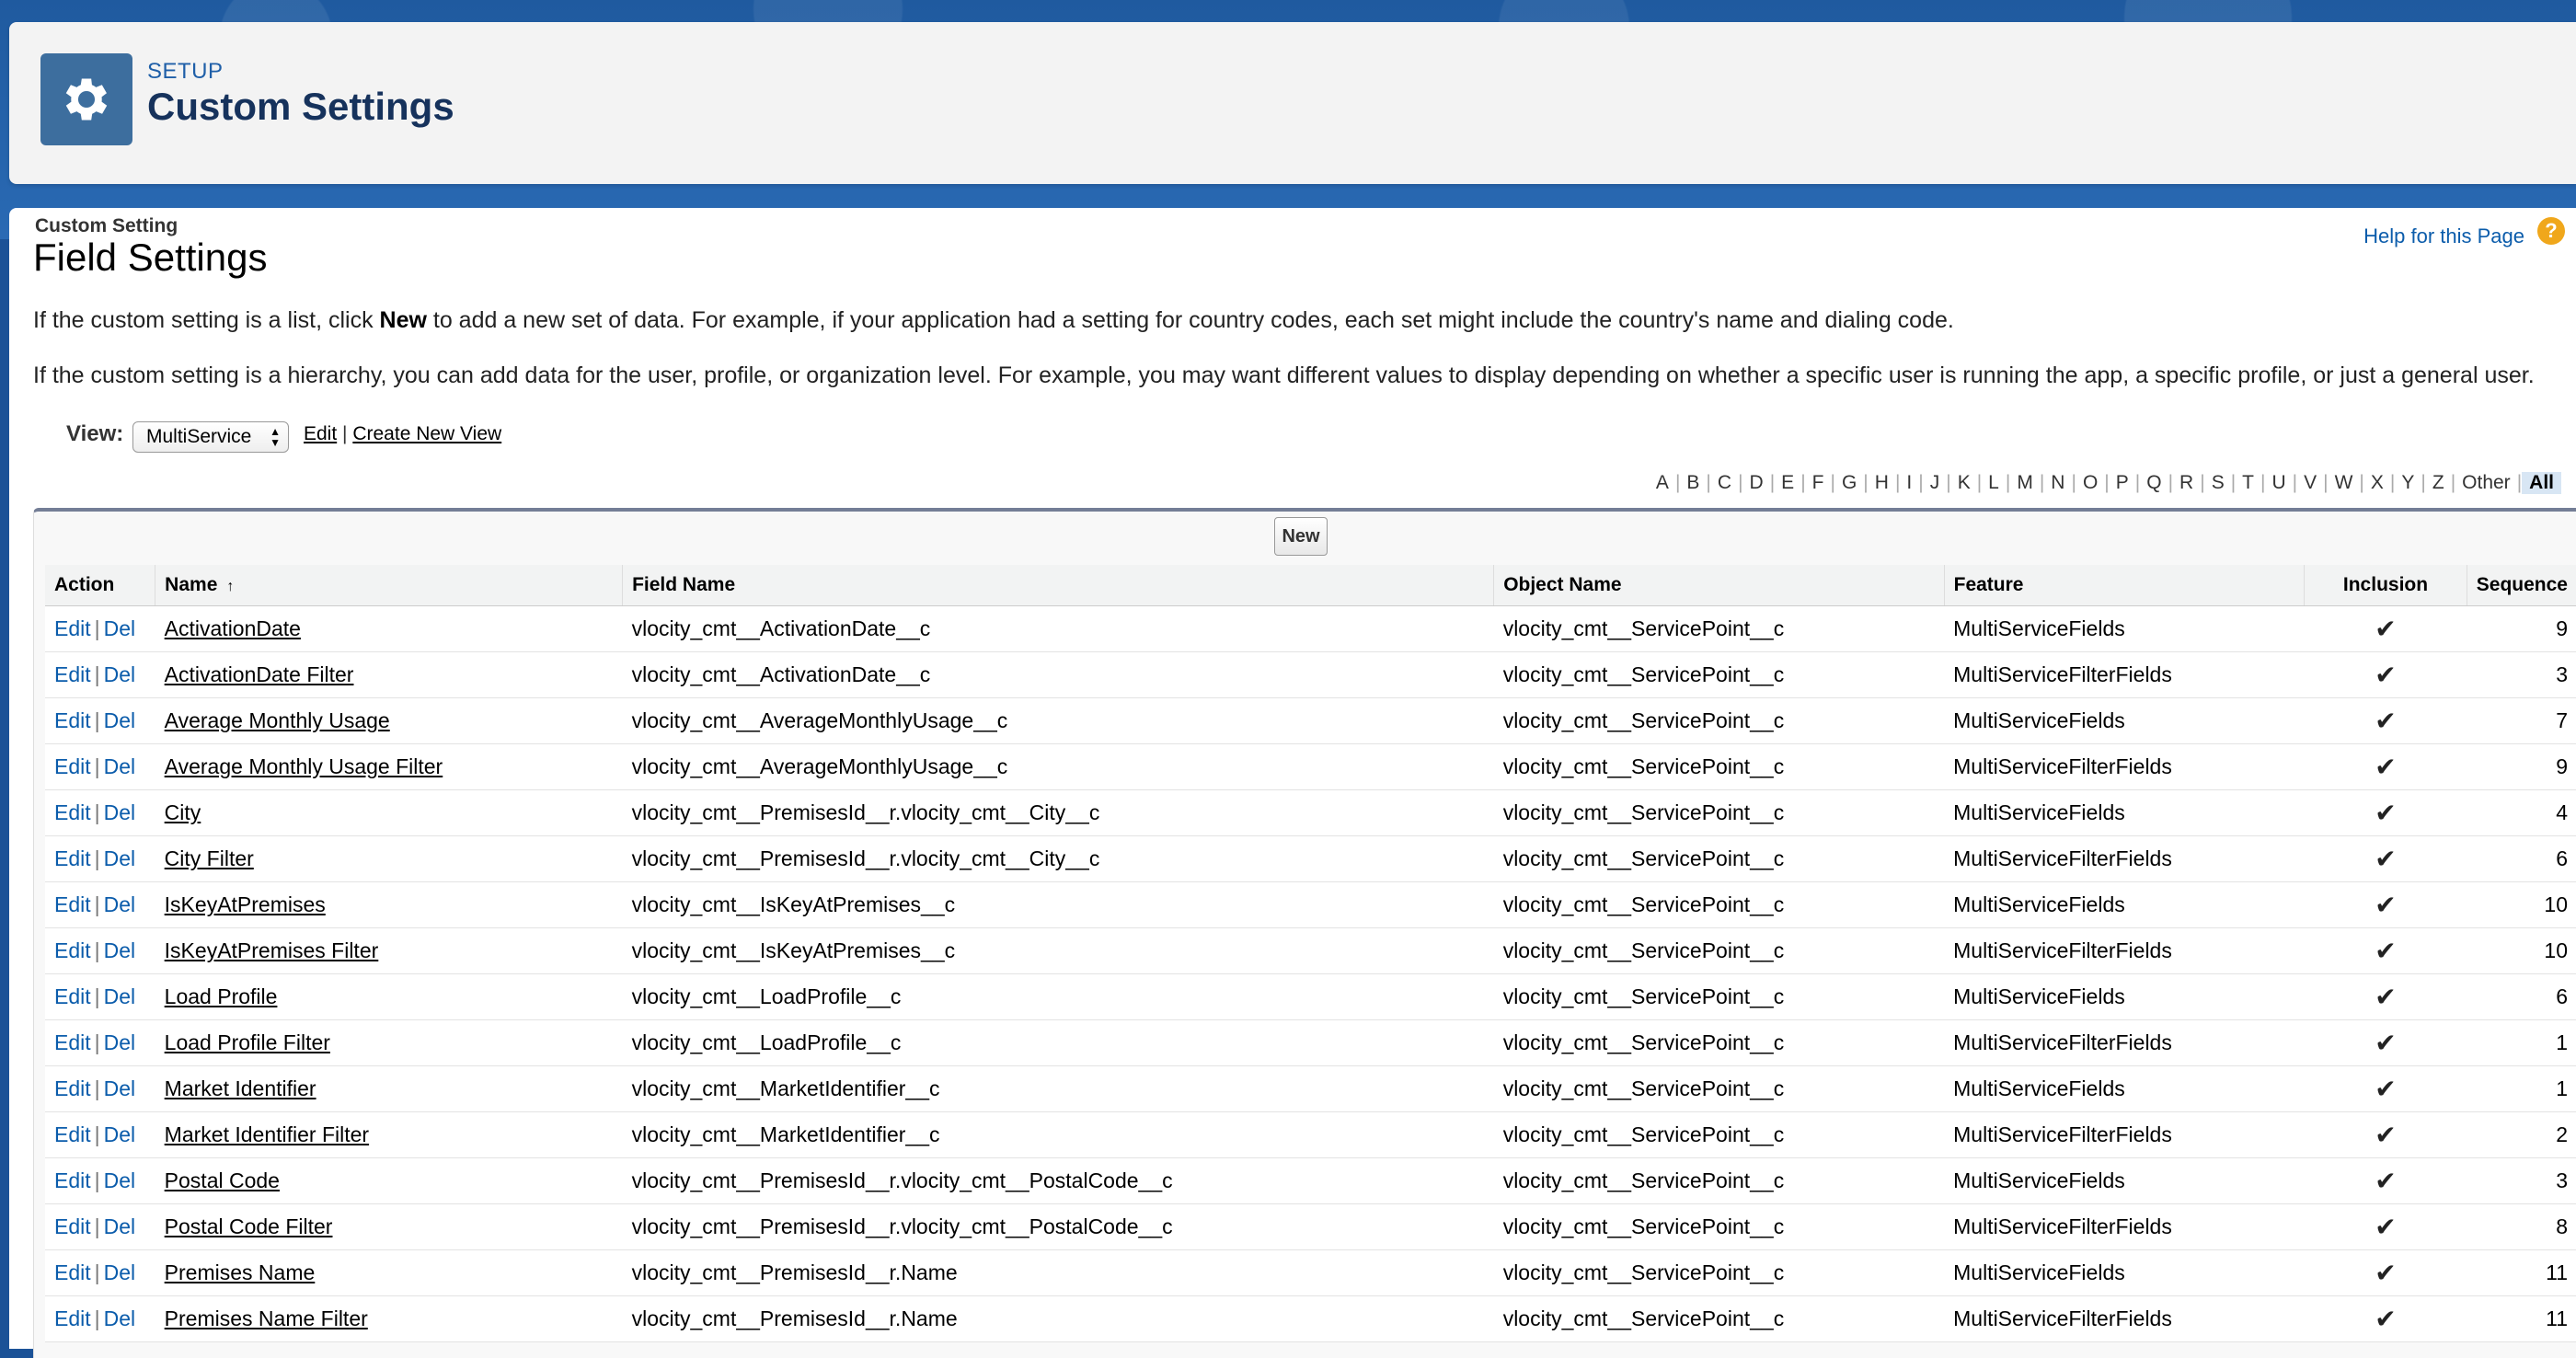 The image size is (2576, 1358). I want to click on alpha-filter-g: G, so click(1849, 483).